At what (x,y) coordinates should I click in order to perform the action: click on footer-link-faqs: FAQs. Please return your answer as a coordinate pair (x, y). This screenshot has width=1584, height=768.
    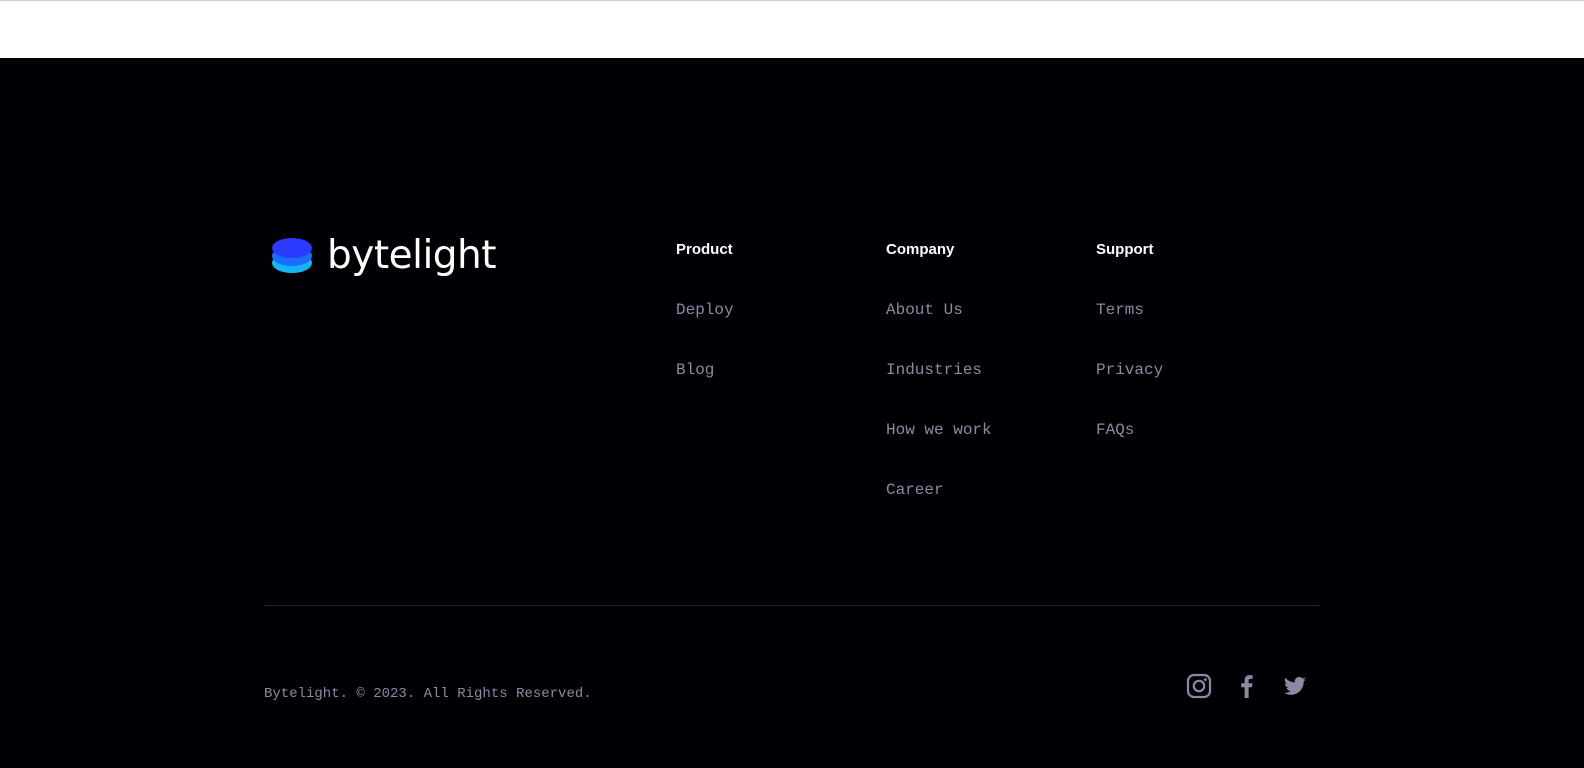
    Looking at the image, I should click on (1115, 430).